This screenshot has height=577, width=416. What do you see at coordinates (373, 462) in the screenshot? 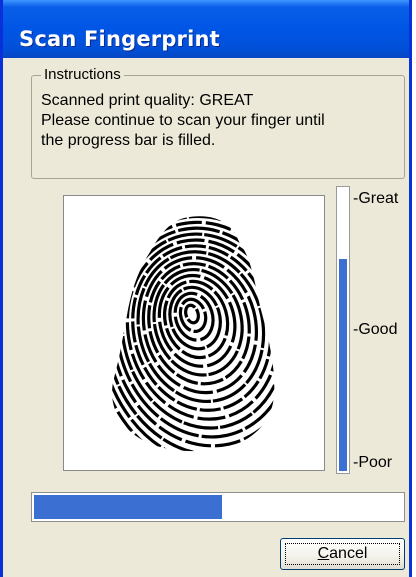
I see `quality-label-poor: -Poor` at bounding box center [373, 462].